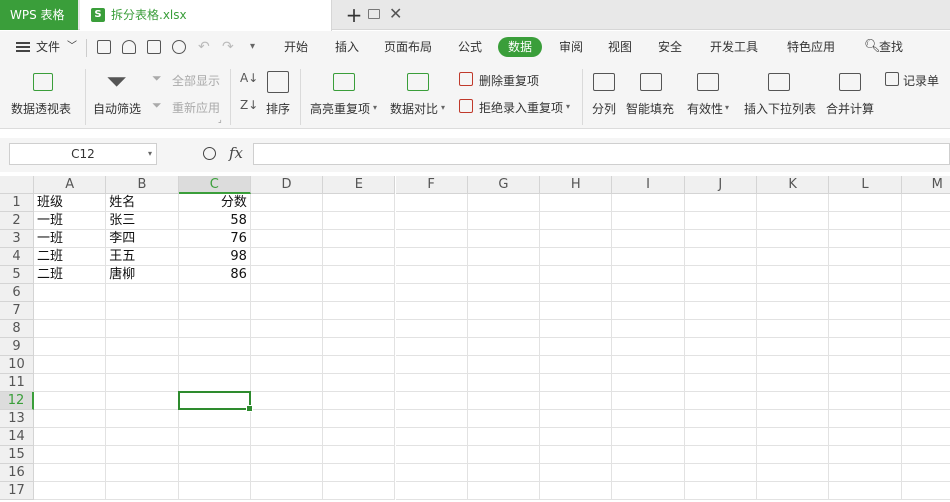 The image size is (950, 502). I want to click on row-header-6: 6, so click(17, 293).